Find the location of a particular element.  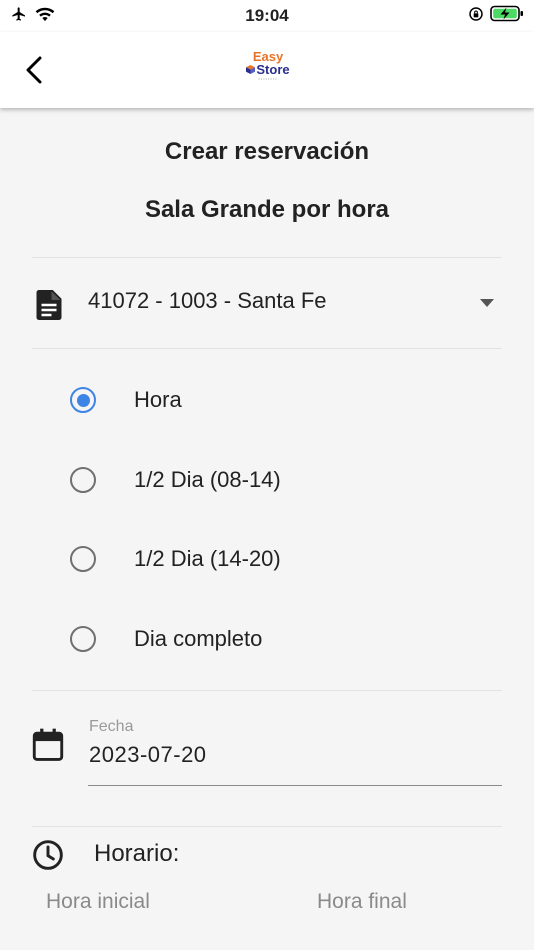

rotation-lock-icon is located at coordinates (476, 16).